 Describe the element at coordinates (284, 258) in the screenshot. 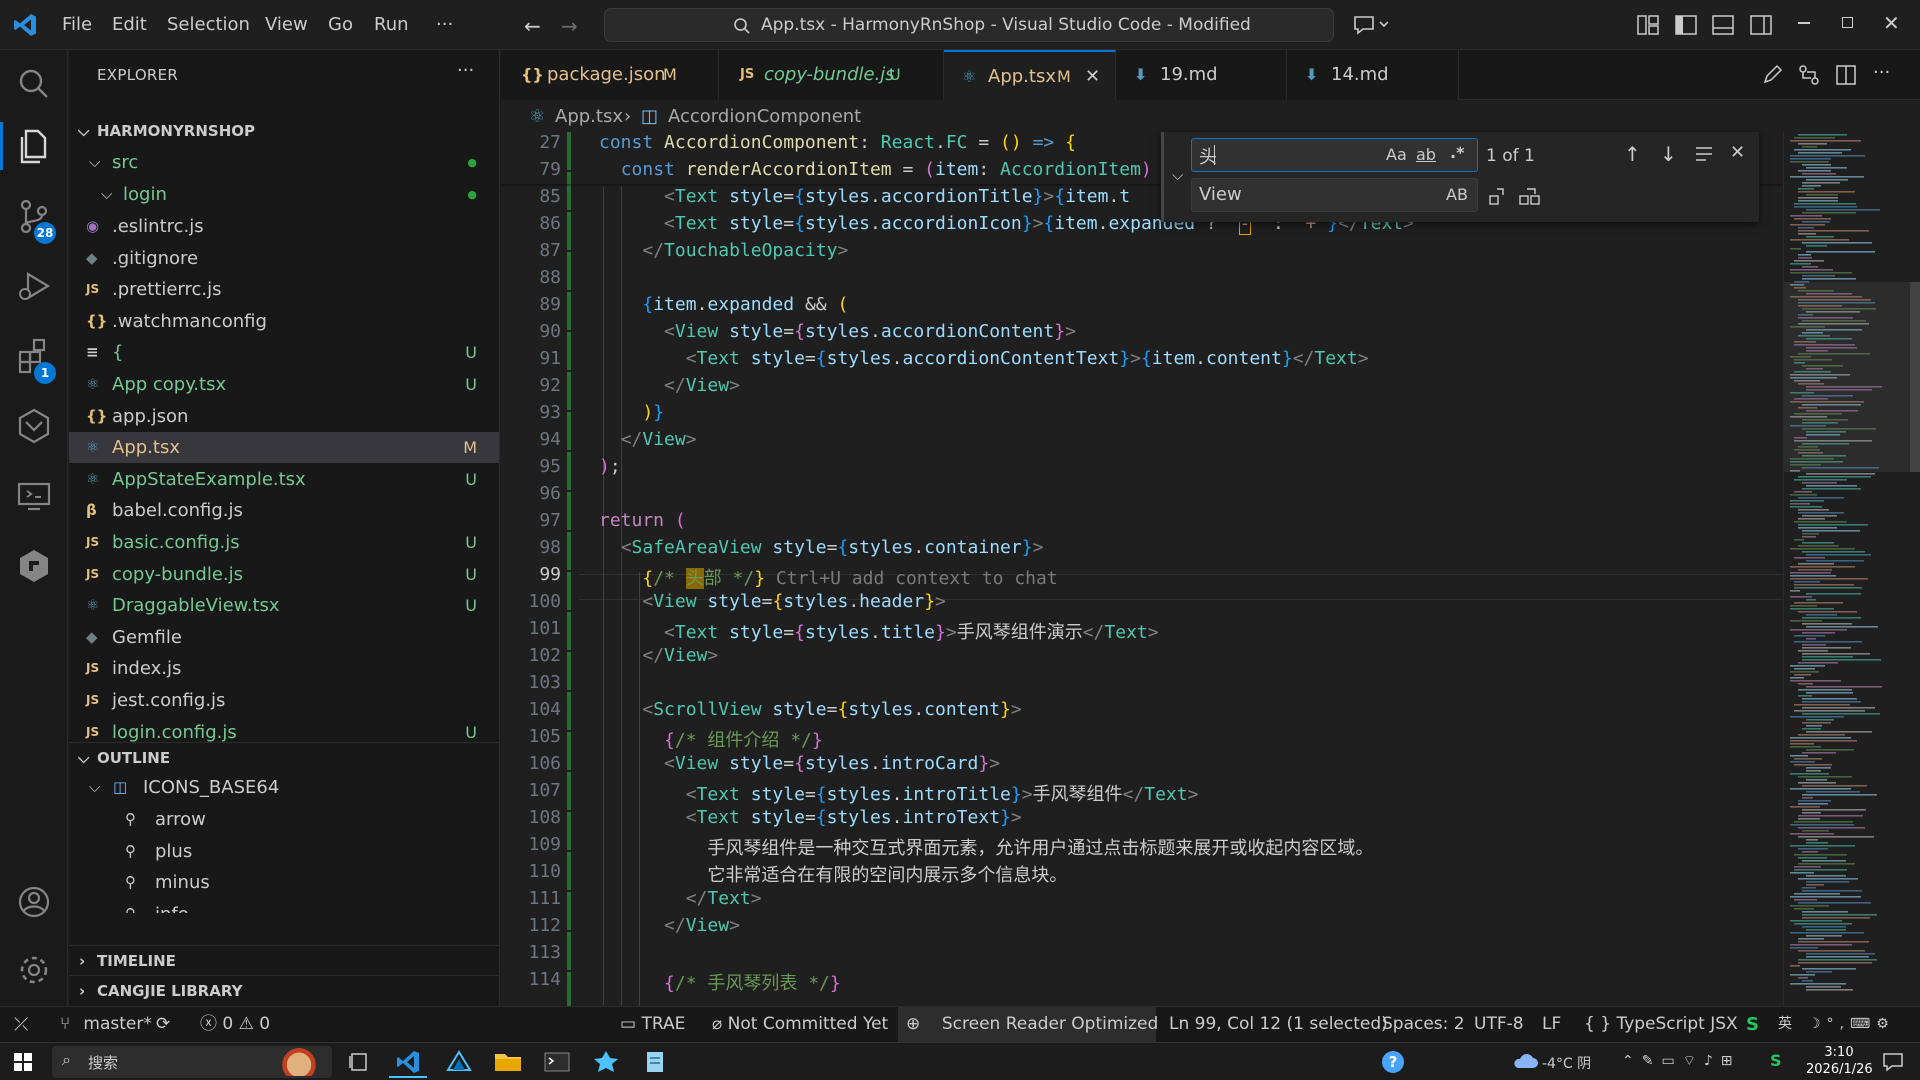

I see `file-item: ◆ .gitignore` at that location.